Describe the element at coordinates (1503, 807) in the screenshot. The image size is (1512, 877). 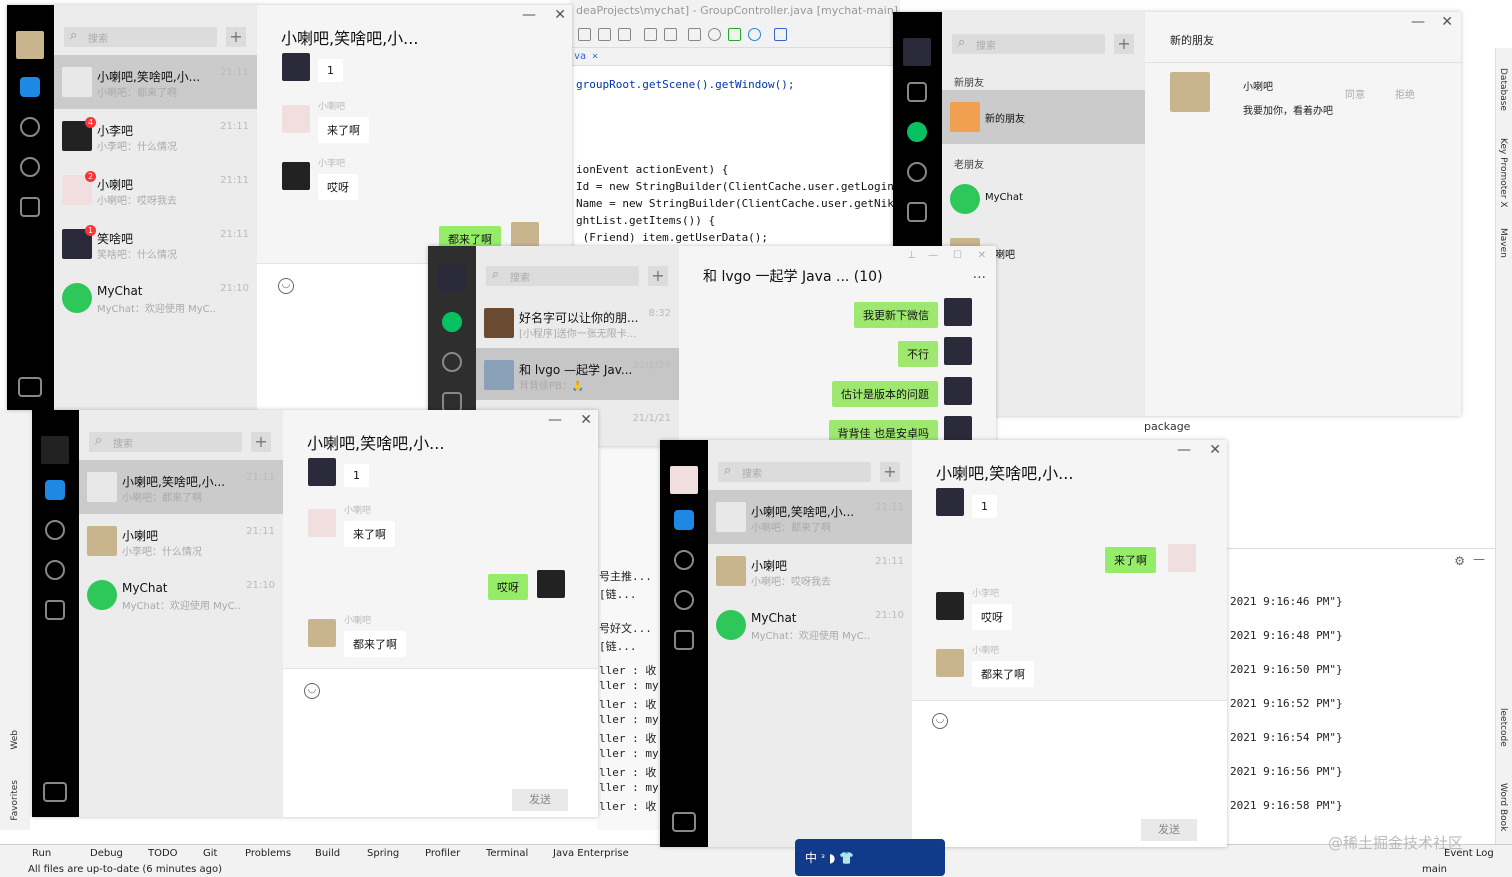
I see `wordbook-tool: Word Book` at that location.